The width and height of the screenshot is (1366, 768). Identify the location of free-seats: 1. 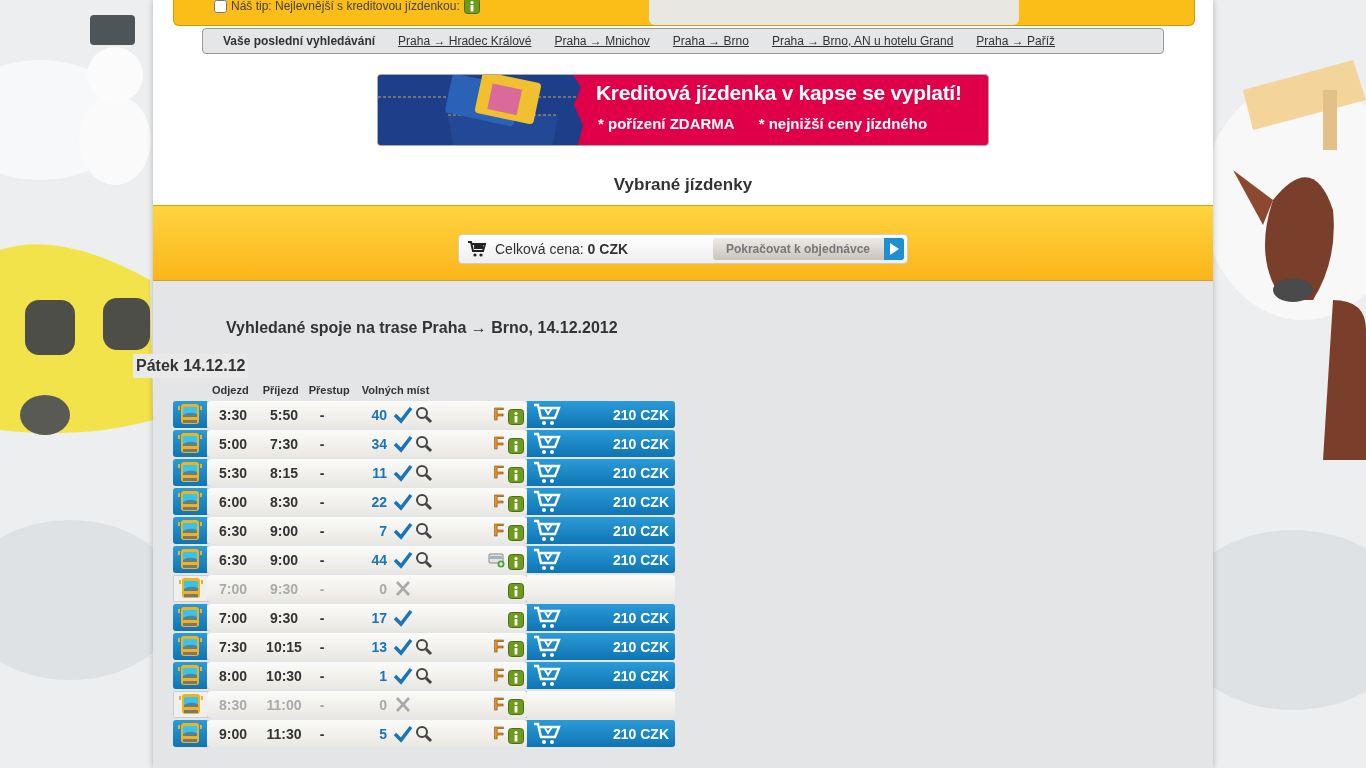
(361, 675).